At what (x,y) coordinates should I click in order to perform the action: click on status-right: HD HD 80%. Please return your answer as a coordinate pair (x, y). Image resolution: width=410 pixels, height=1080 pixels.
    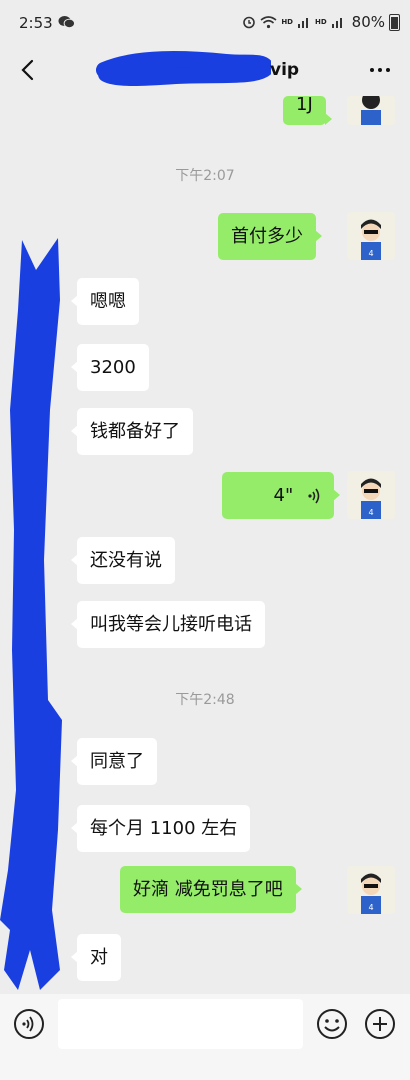
    Looking at the image, I should click on (321, 22).